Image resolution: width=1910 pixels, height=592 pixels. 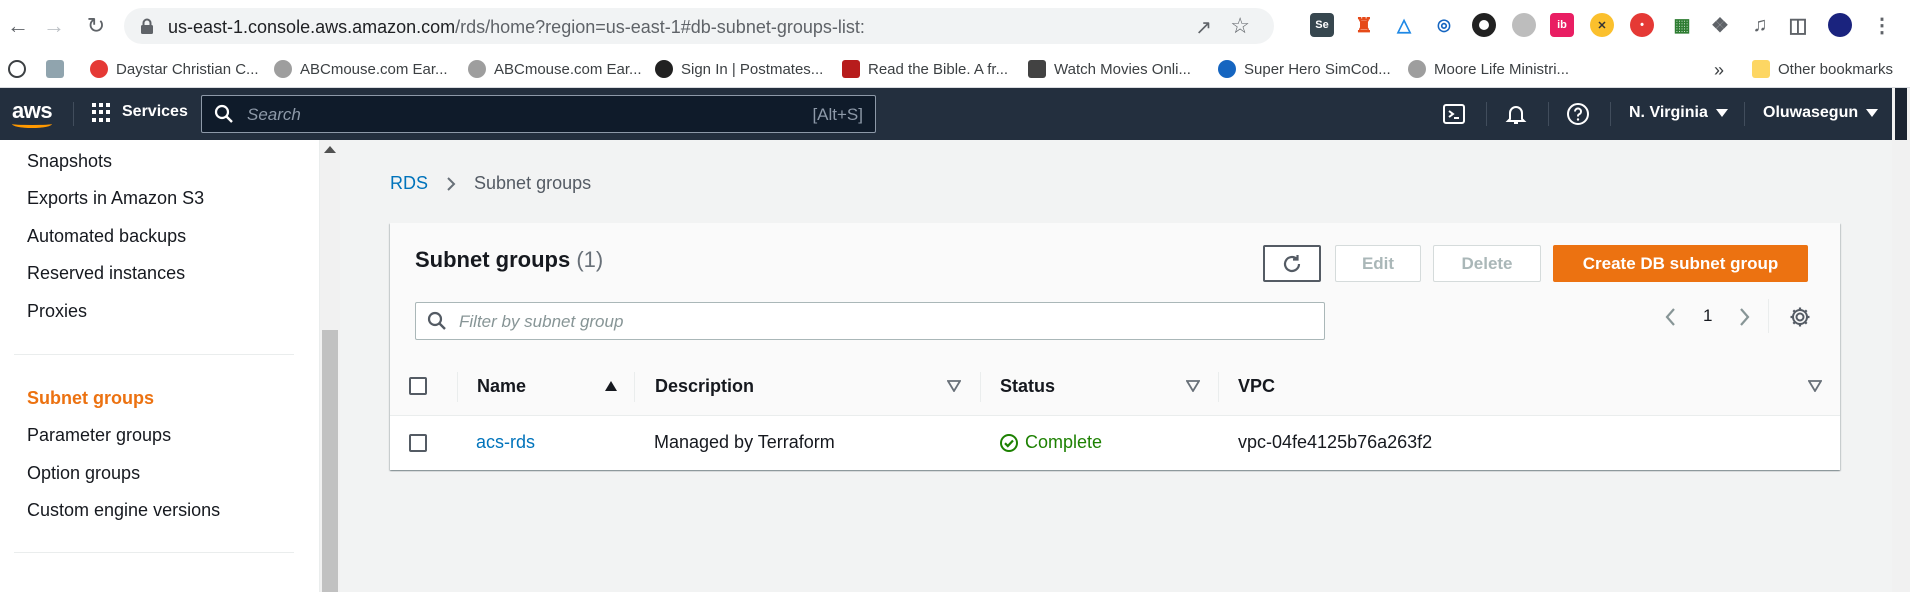 What do you see at coordinates (18, 26) in the screenshot?
I see `back-icon: ←` at bounding box center [18, 26].